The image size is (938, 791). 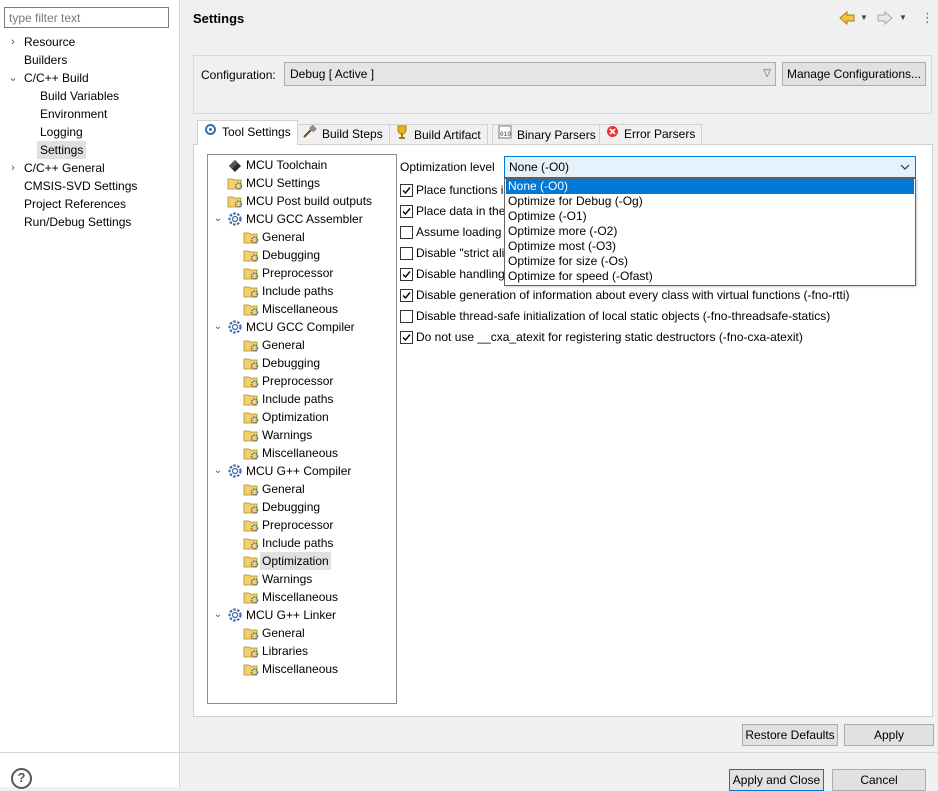 I want to click on view-menu-icon: ⋮, so click(x=927, y=18).